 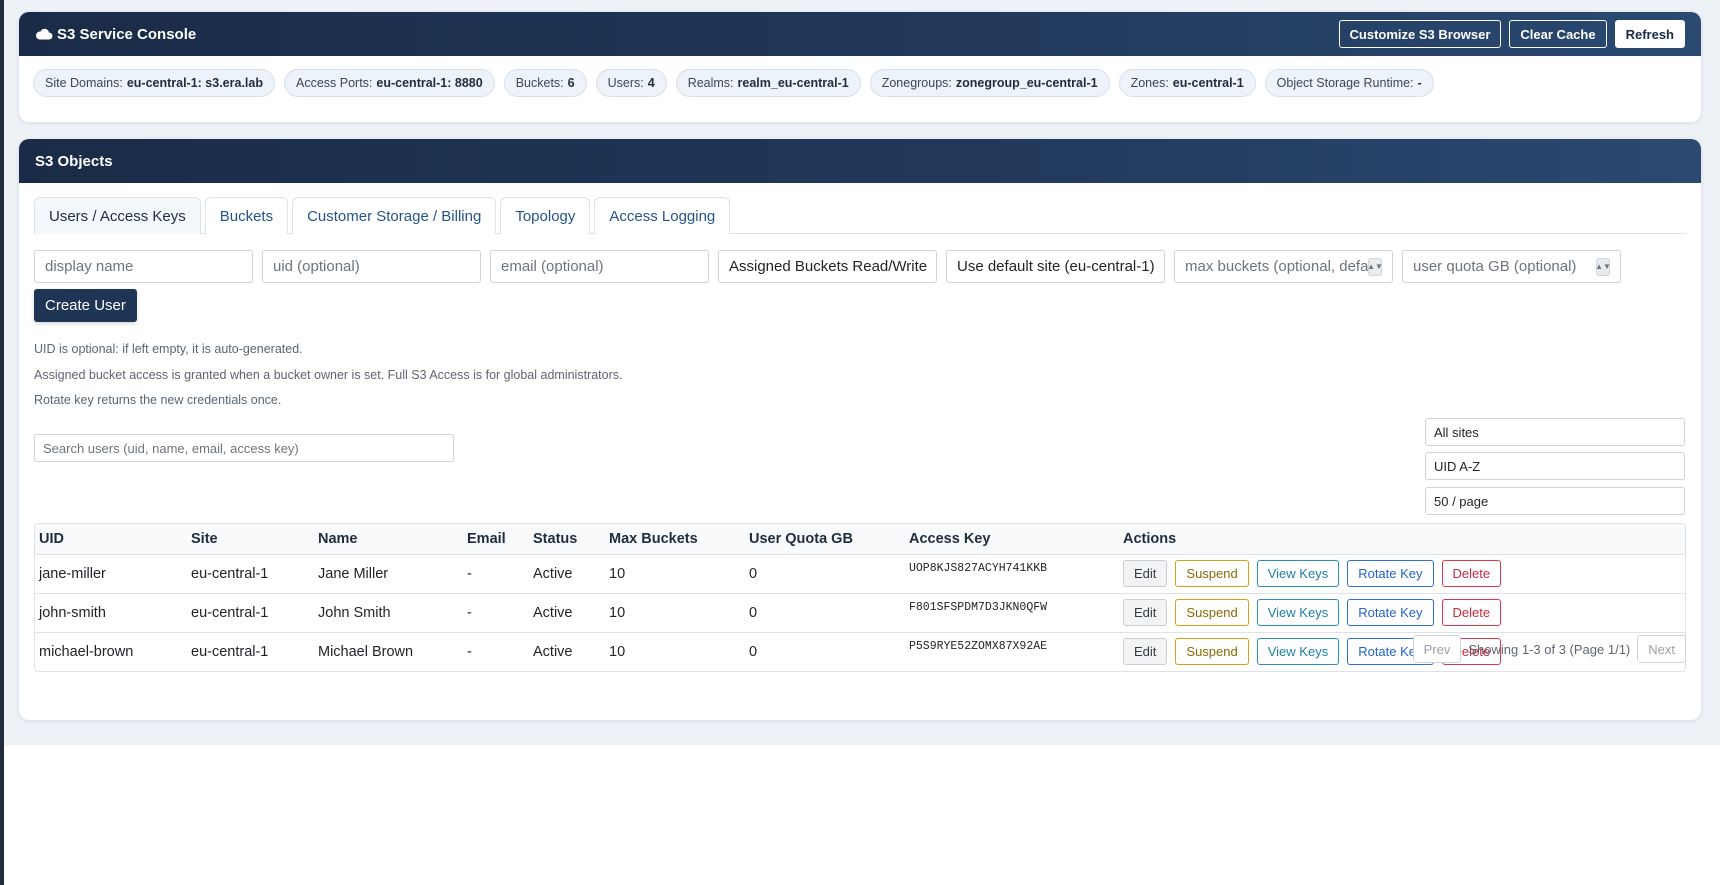 What do you see at coordinates (496, 539) in the screenshot?
I see `col-email: Email` at bounding box center [496, 539].